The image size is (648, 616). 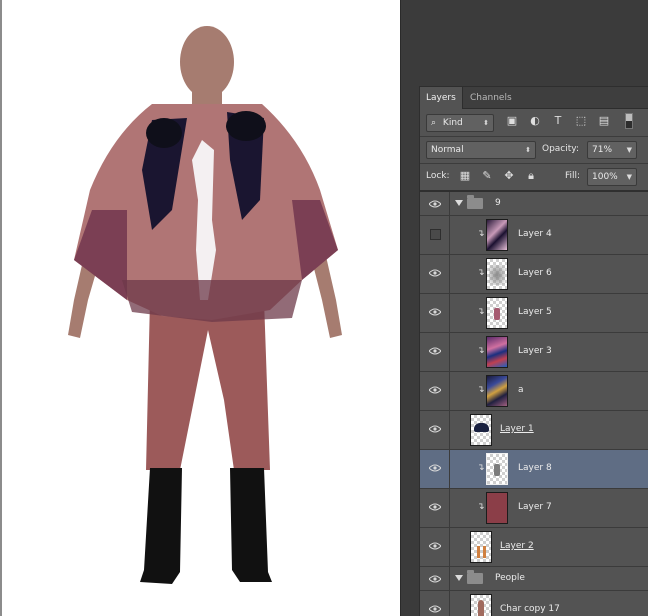 What do you see at coordinates (441, 98) in the screenshot?
I see `tab-layers: Layers` at bounding box center [441, 98].